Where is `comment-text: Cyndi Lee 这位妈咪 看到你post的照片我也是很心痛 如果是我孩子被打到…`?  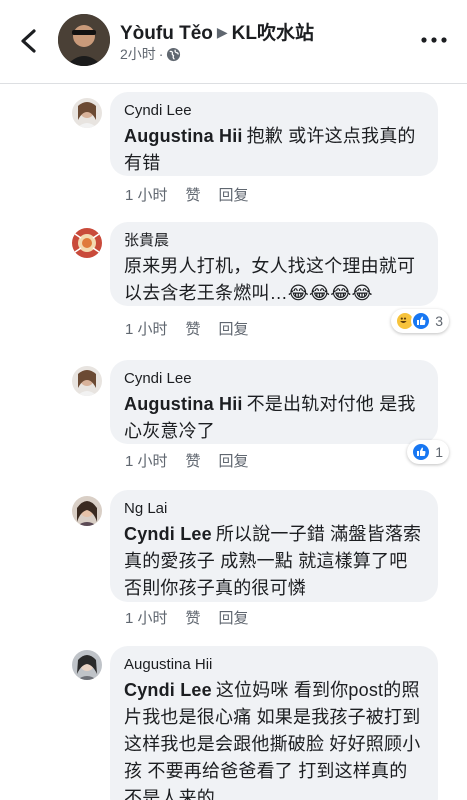 comment-text: Cyndi Lee 这位妈咪 看到你post的照片我也是很心痛 如果是我孩子被打到… is located at coordinates (274, 738).